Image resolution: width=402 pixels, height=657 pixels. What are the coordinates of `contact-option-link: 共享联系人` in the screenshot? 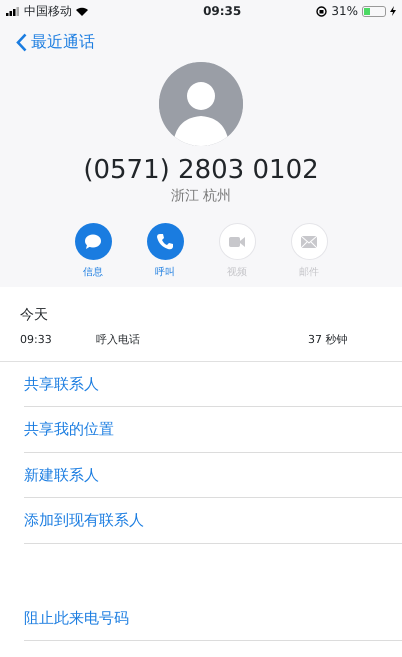 It's located at (213, 384).